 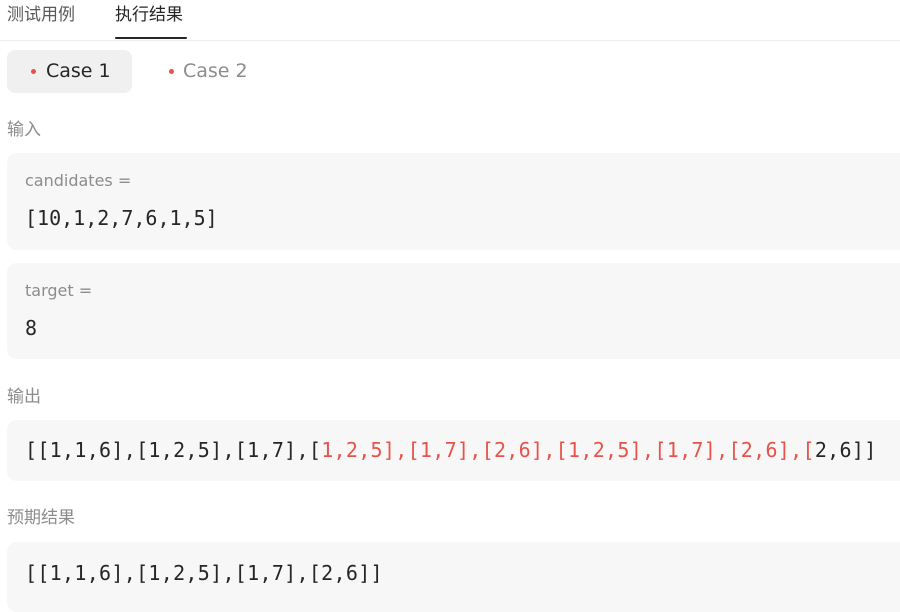 I want to click on tab-result: 执行结果, so click(x=149, y=15).